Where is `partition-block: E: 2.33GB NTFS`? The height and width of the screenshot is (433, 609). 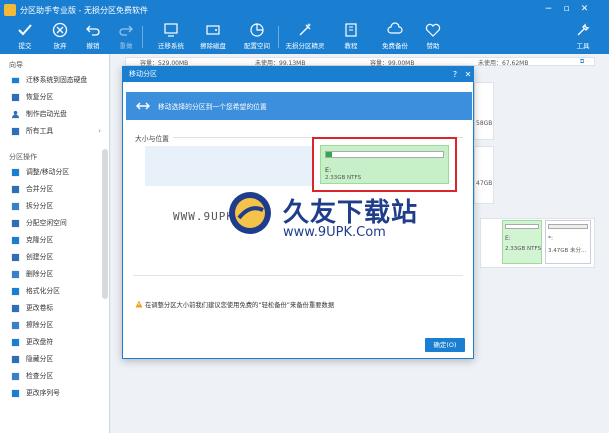
partition-block: E: 2.33GB NTFS is located at coordinates (384, 164).